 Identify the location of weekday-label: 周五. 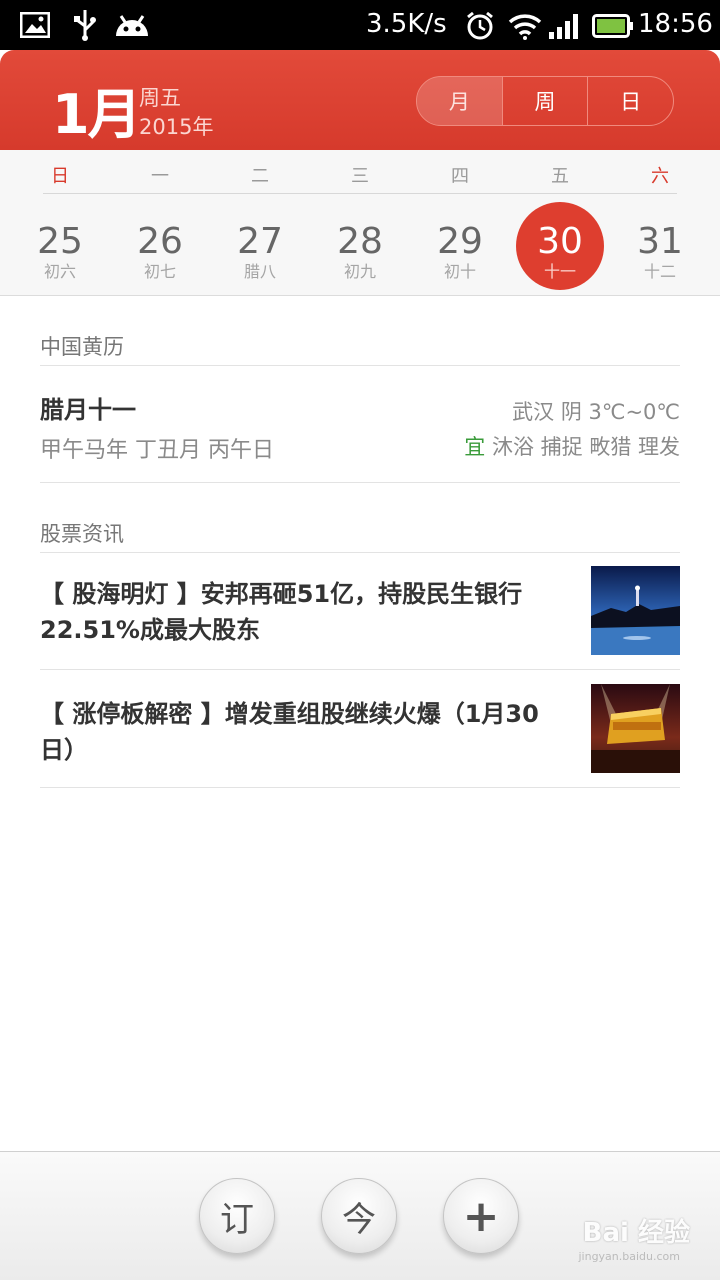
(160, 98).